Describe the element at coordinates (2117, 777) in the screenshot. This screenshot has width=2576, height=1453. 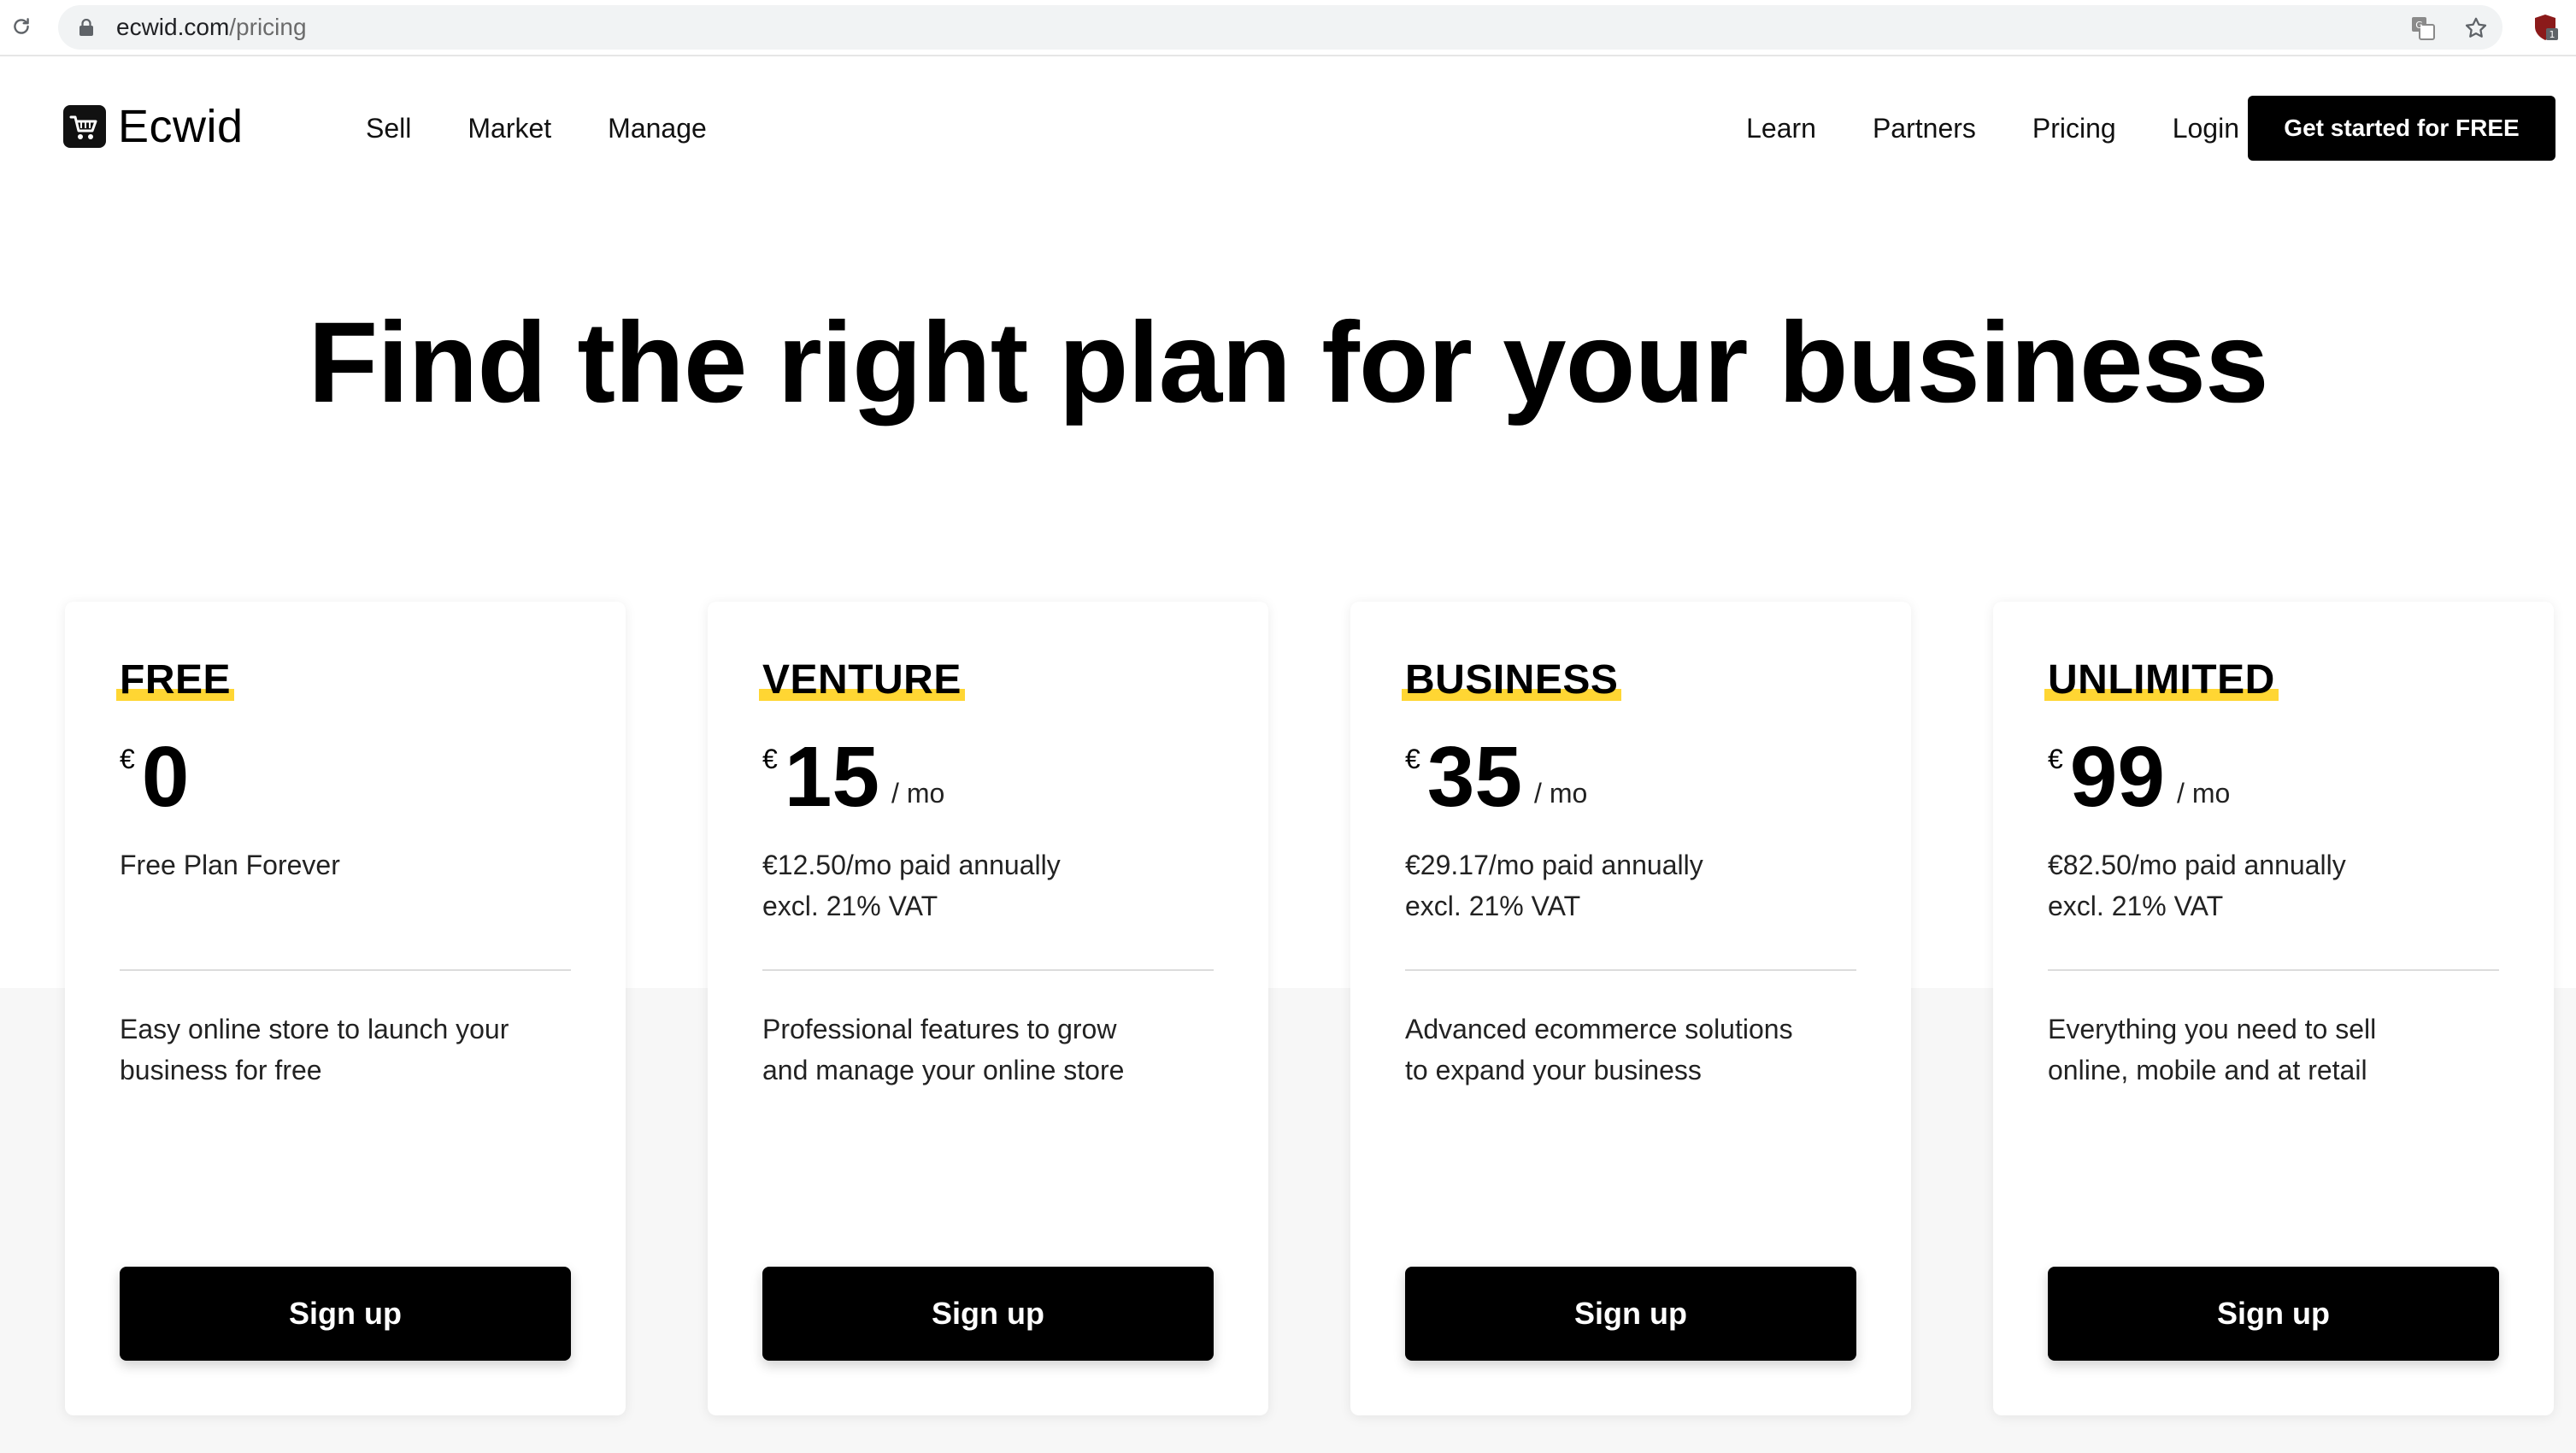
I see `price-amount: 99` at that location.